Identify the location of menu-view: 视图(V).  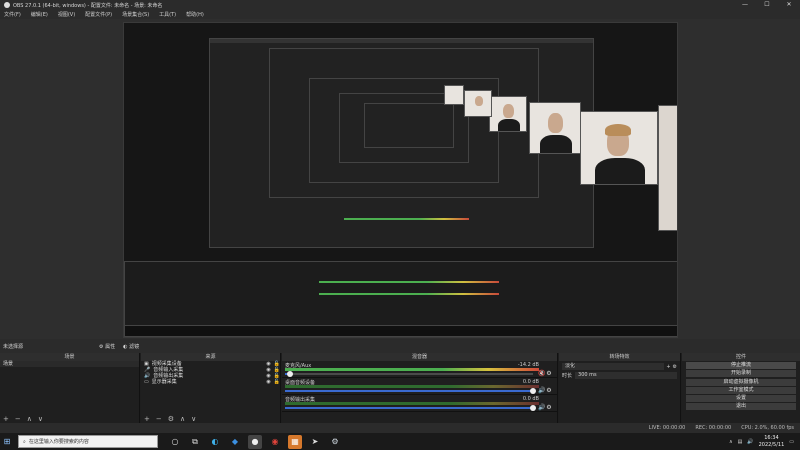
(66, 14).